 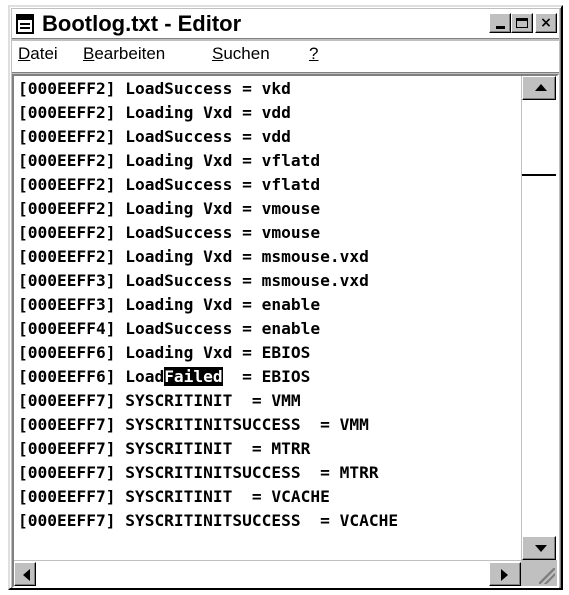 What do you see at coordinates (218, 53) in the screenshot?
I see `menu-mnemonic: S` at bounding box center [218, 53].